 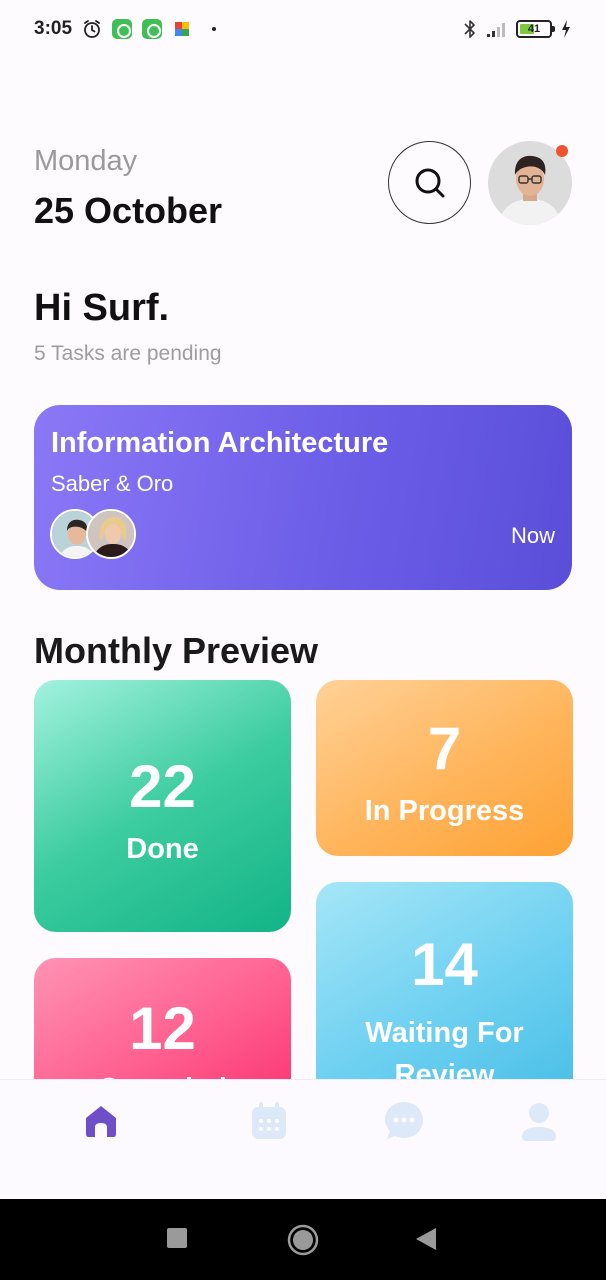 What do you see at coordinates (128, 353) in the screenshot?
I see `pending-tasks-text: 5 Tasks are pending` at bounding box center [128, 353].